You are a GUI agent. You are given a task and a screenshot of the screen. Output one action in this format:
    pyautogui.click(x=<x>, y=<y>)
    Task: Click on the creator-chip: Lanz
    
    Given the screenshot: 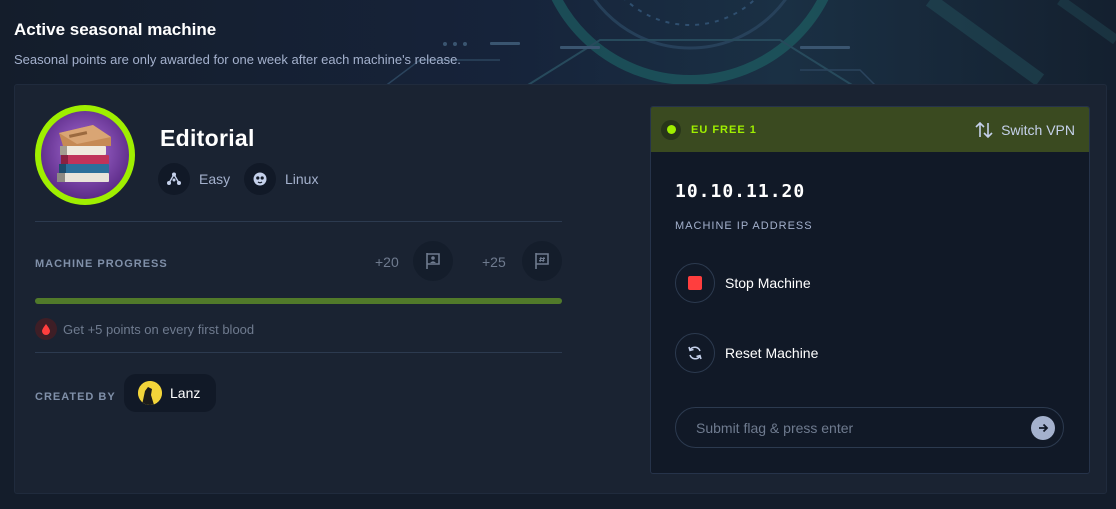 What is the action you would take?
    pyautogui.click(x=170, y=393)
    